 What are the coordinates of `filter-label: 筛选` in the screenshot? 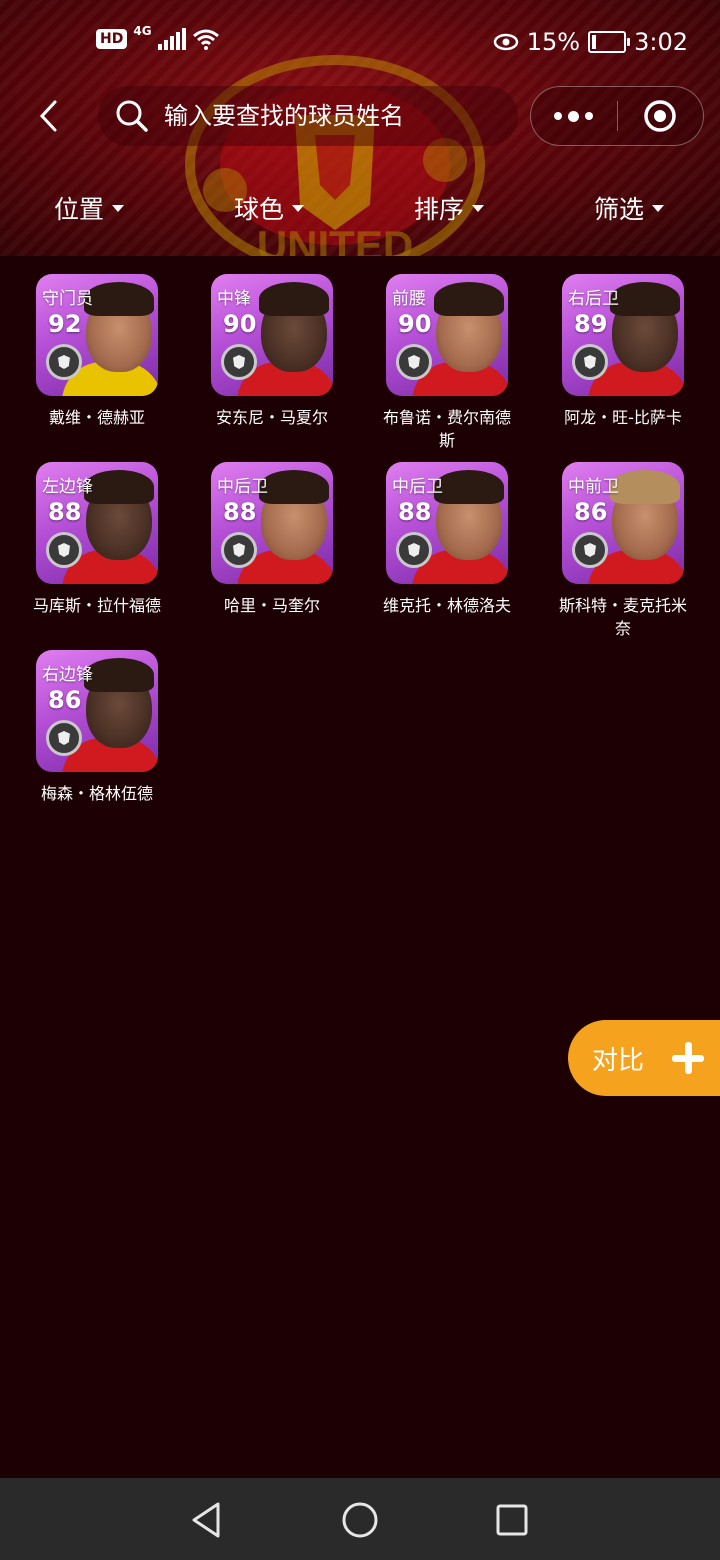 It's located at (619, 209).